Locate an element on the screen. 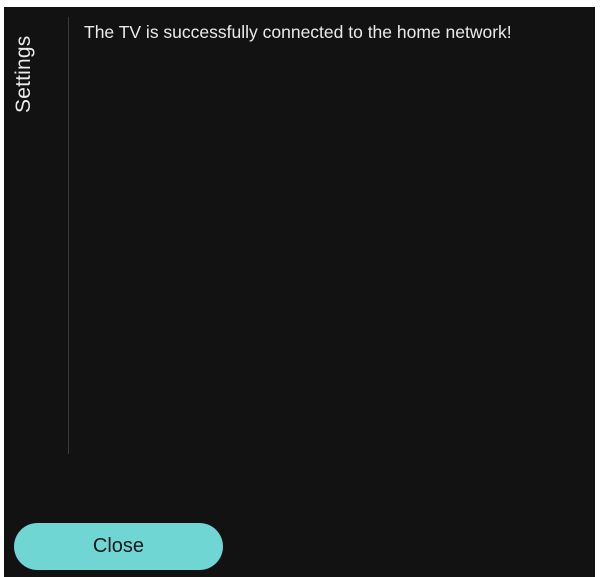 This screenshot has width=600, height=577. sidebar-title: Settings is located at coordinates (23, 74).